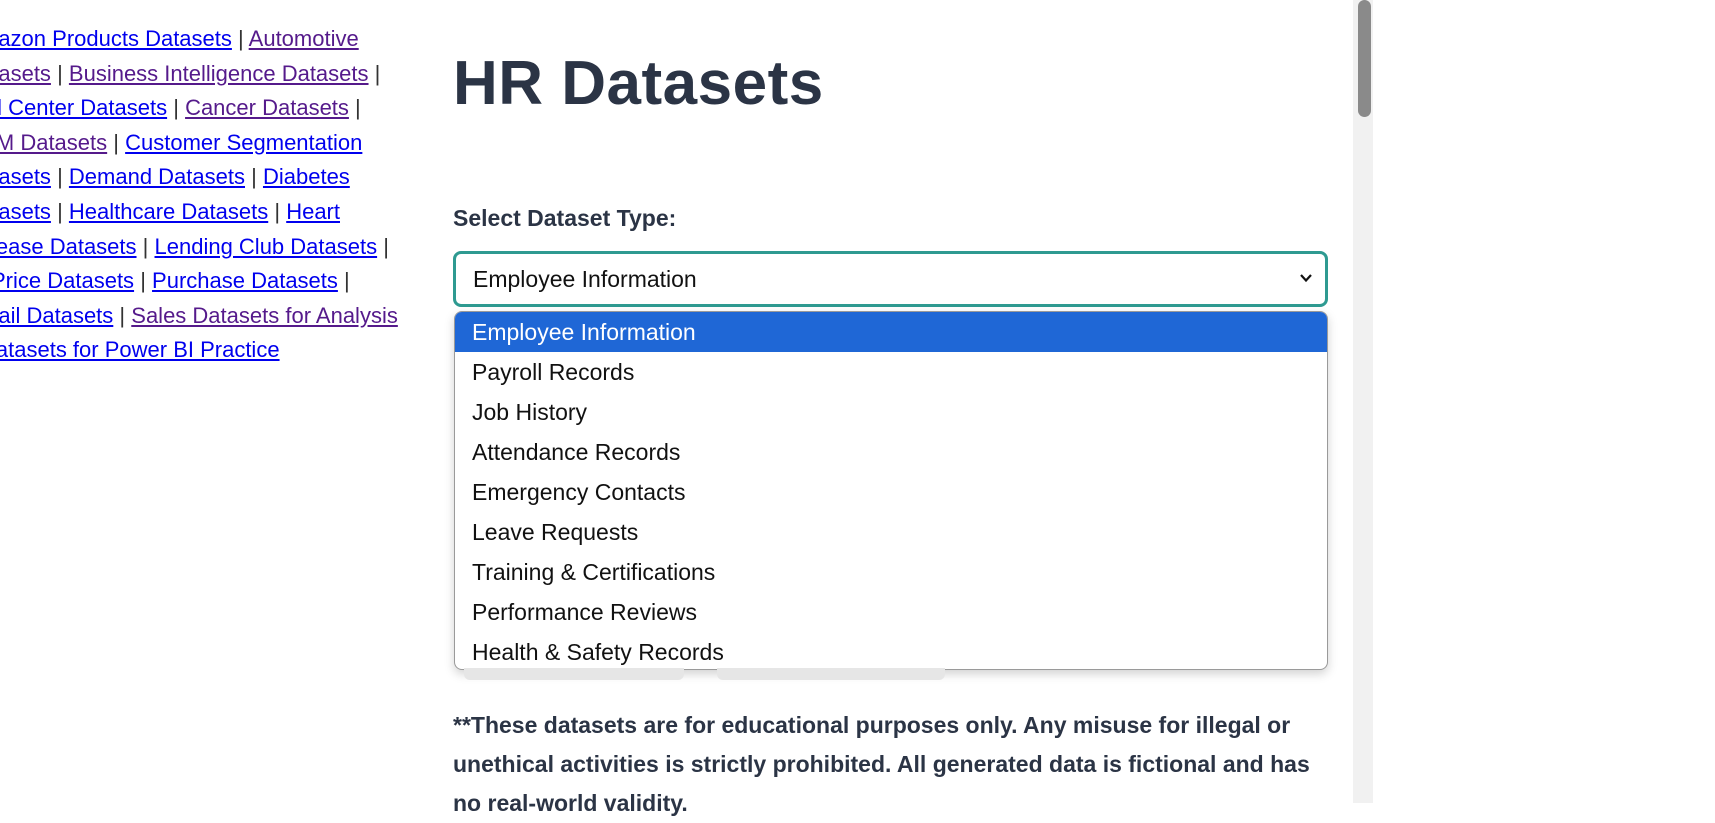 Image resolution: width=1715 pixels, height=823 pixels. What do you see at coordinates (890, 279) in the screenshot?
I see `dataset-type-select: Employee Information` at bounding box center [890, 279].